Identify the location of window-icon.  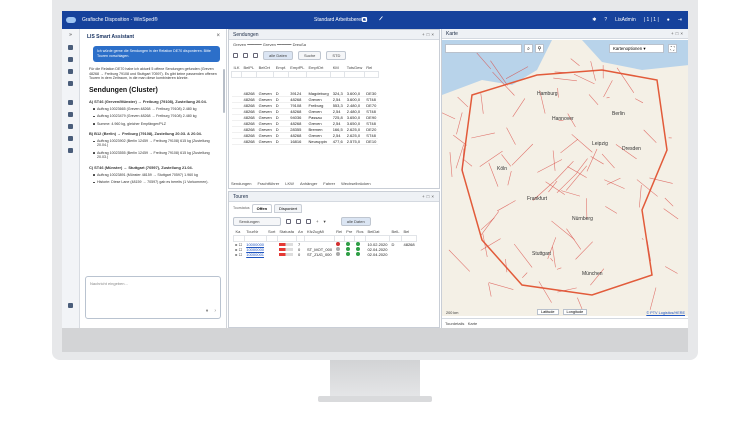
(364, 19).